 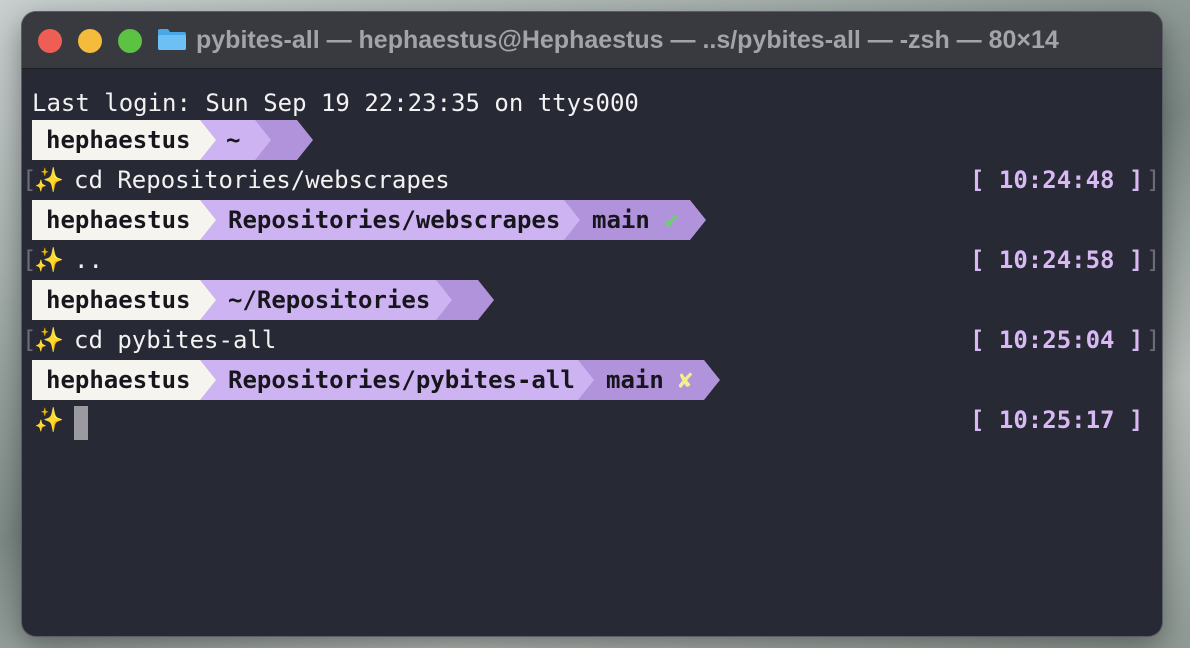 I want to click on command-line: [ ✨ .. [ 10:24:58 ] ], so click(x=592, y=260).